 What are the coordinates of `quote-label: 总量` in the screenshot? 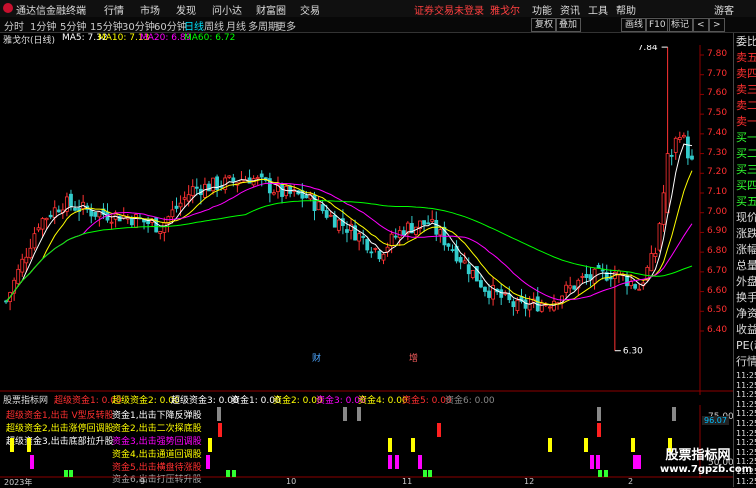 It's located at (746, 265).